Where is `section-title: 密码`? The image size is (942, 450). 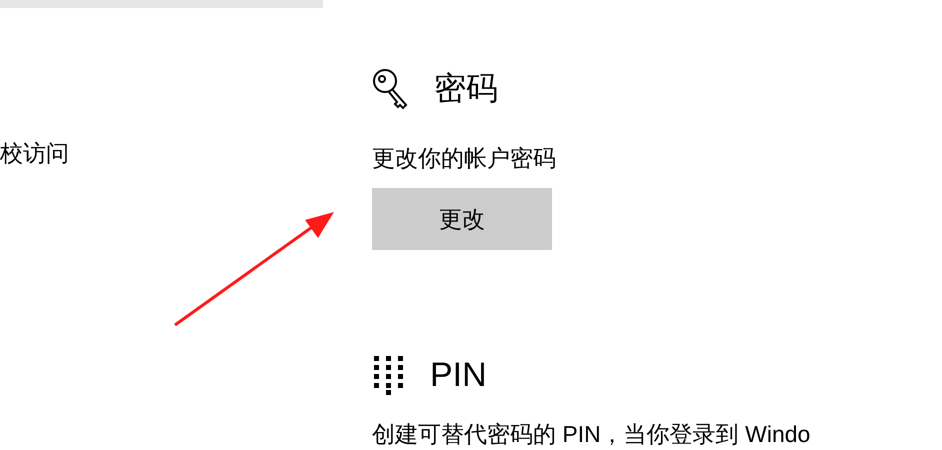 section-title: 密码 is located at coordinates (466, 88).